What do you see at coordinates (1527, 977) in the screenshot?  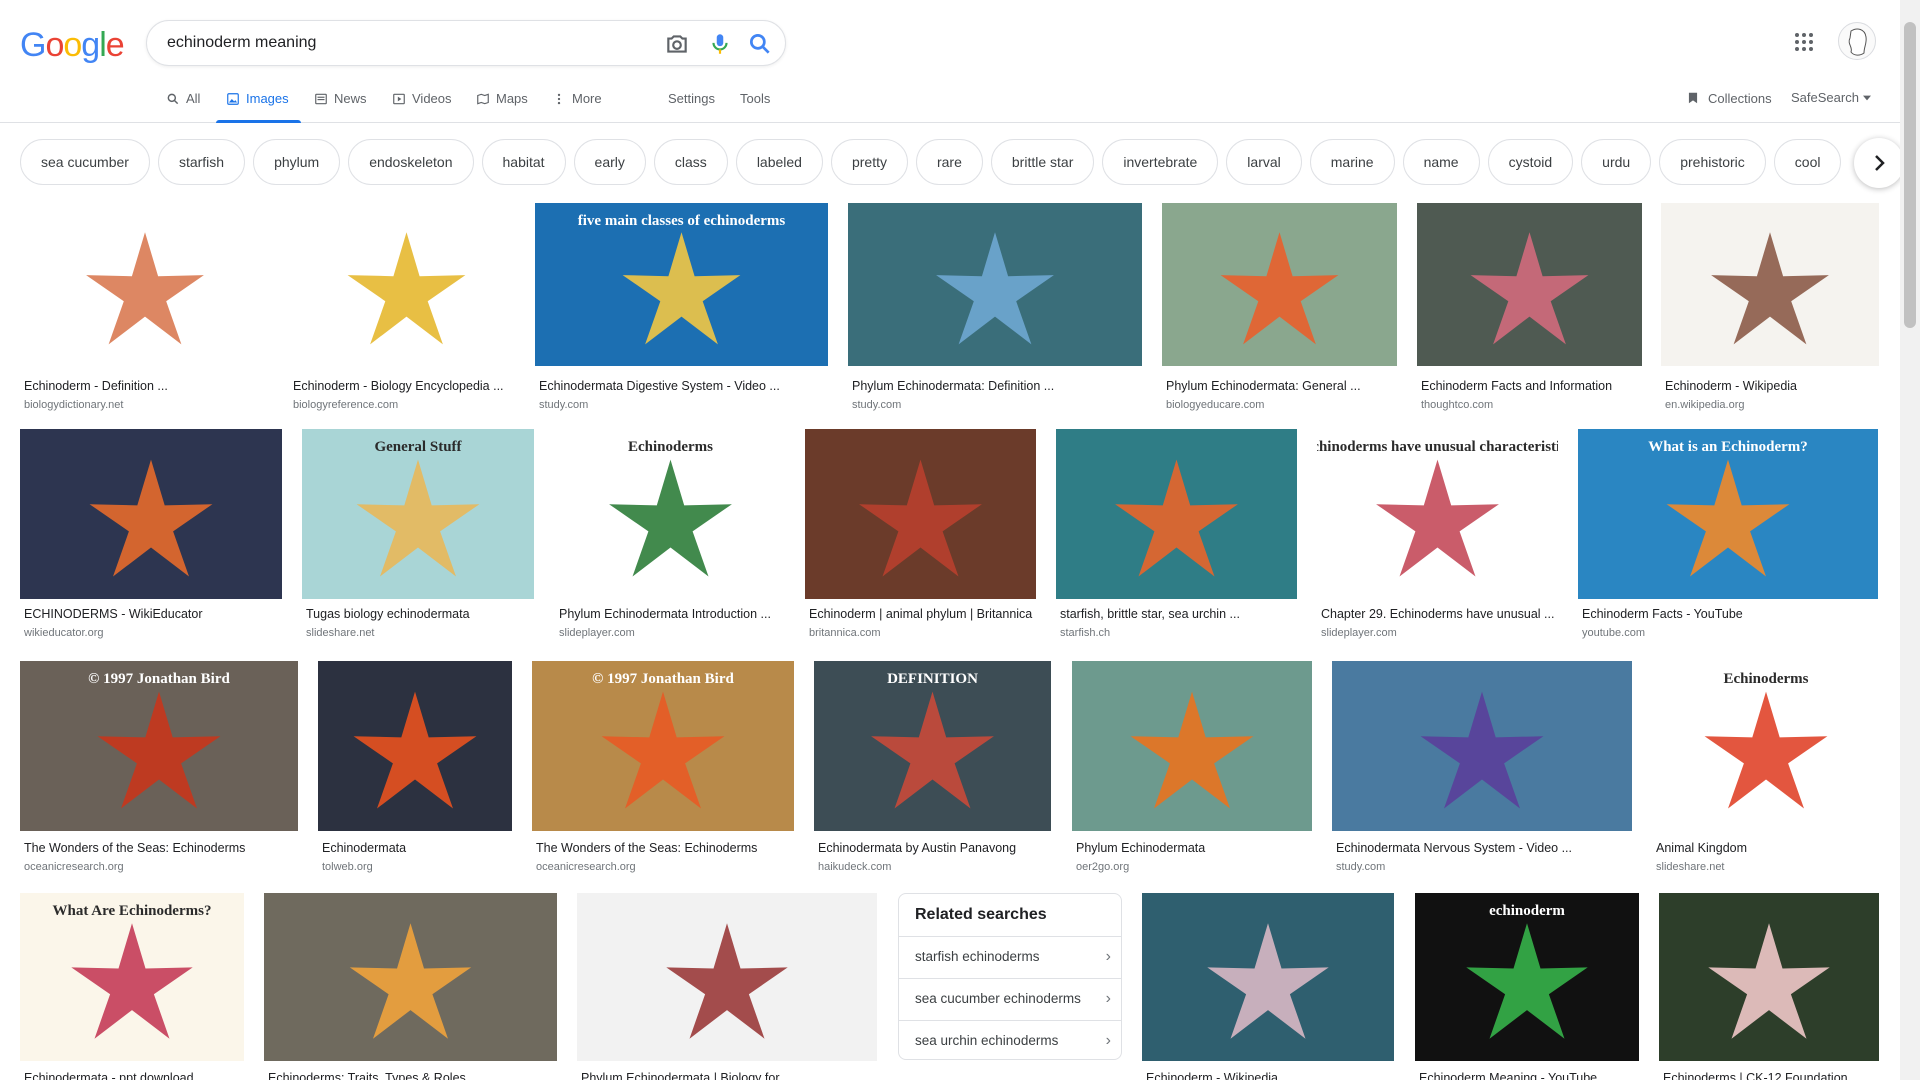 I see `result-thumbnail: echinoderm` at bounding box center [1527, 977].